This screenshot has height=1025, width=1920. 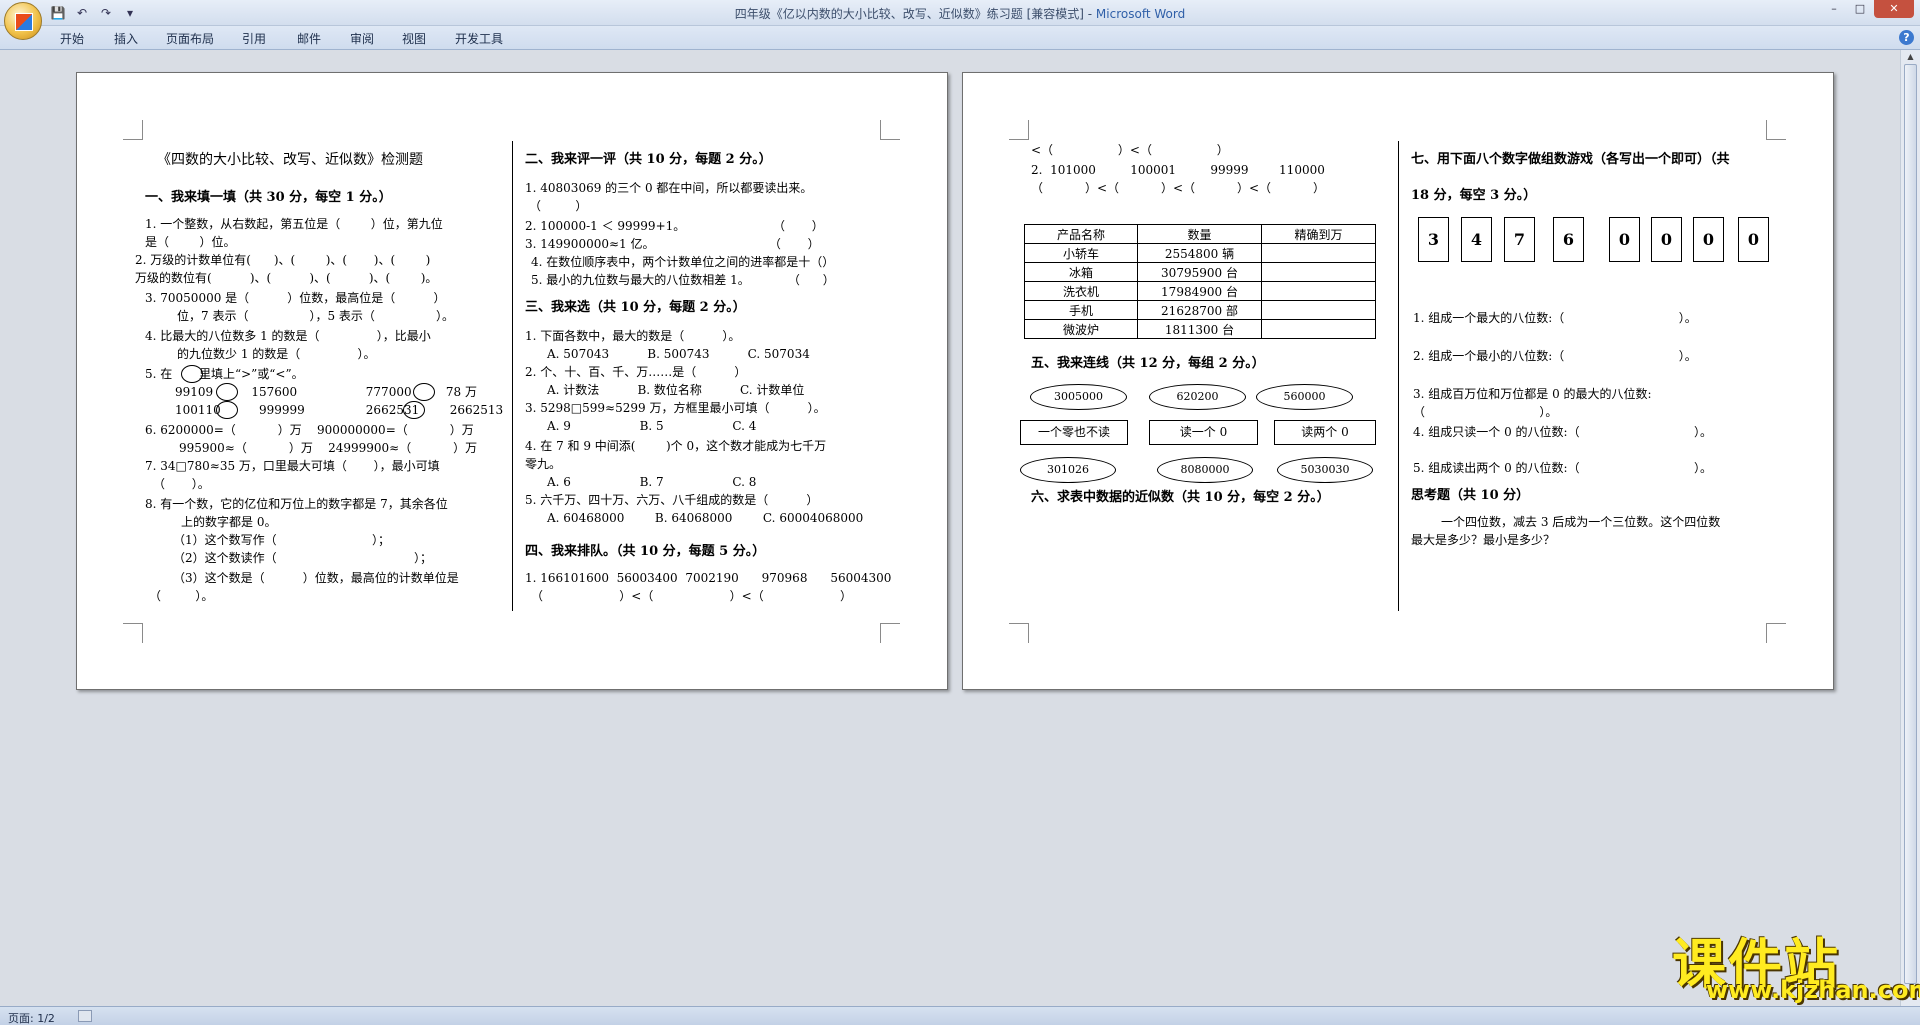 I want to click on question-line: 3. 组成百万位和万位都是 0 的最大的八位数:, so click(x=1532, y=394).